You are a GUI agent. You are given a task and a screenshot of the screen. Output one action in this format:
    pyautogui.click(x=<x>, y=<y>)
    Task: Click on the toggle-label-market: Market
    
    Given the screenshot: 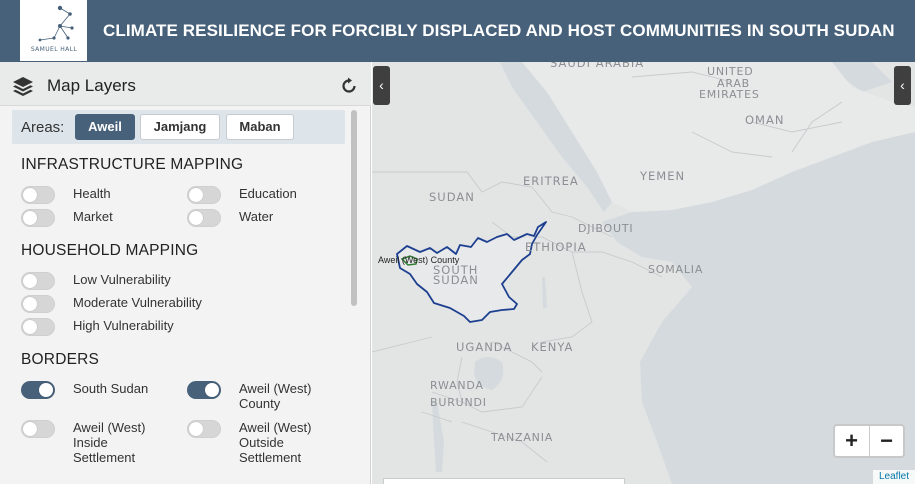 What is the action you would take?
    pyautogui.click(x=93, y=216)
    